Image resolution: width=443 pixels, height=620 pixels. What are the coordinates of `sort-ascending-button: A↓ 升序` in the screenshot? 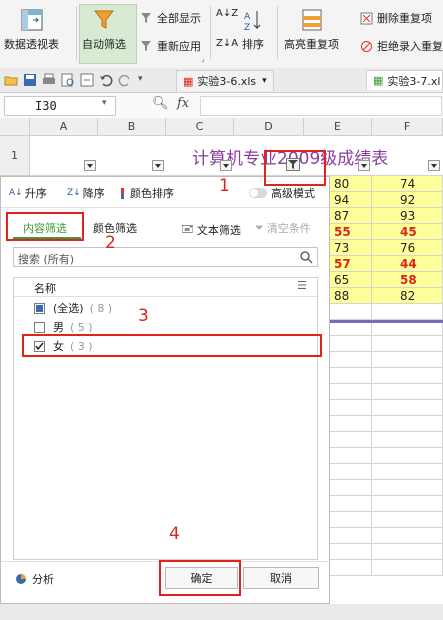 It's located at (28, 193).